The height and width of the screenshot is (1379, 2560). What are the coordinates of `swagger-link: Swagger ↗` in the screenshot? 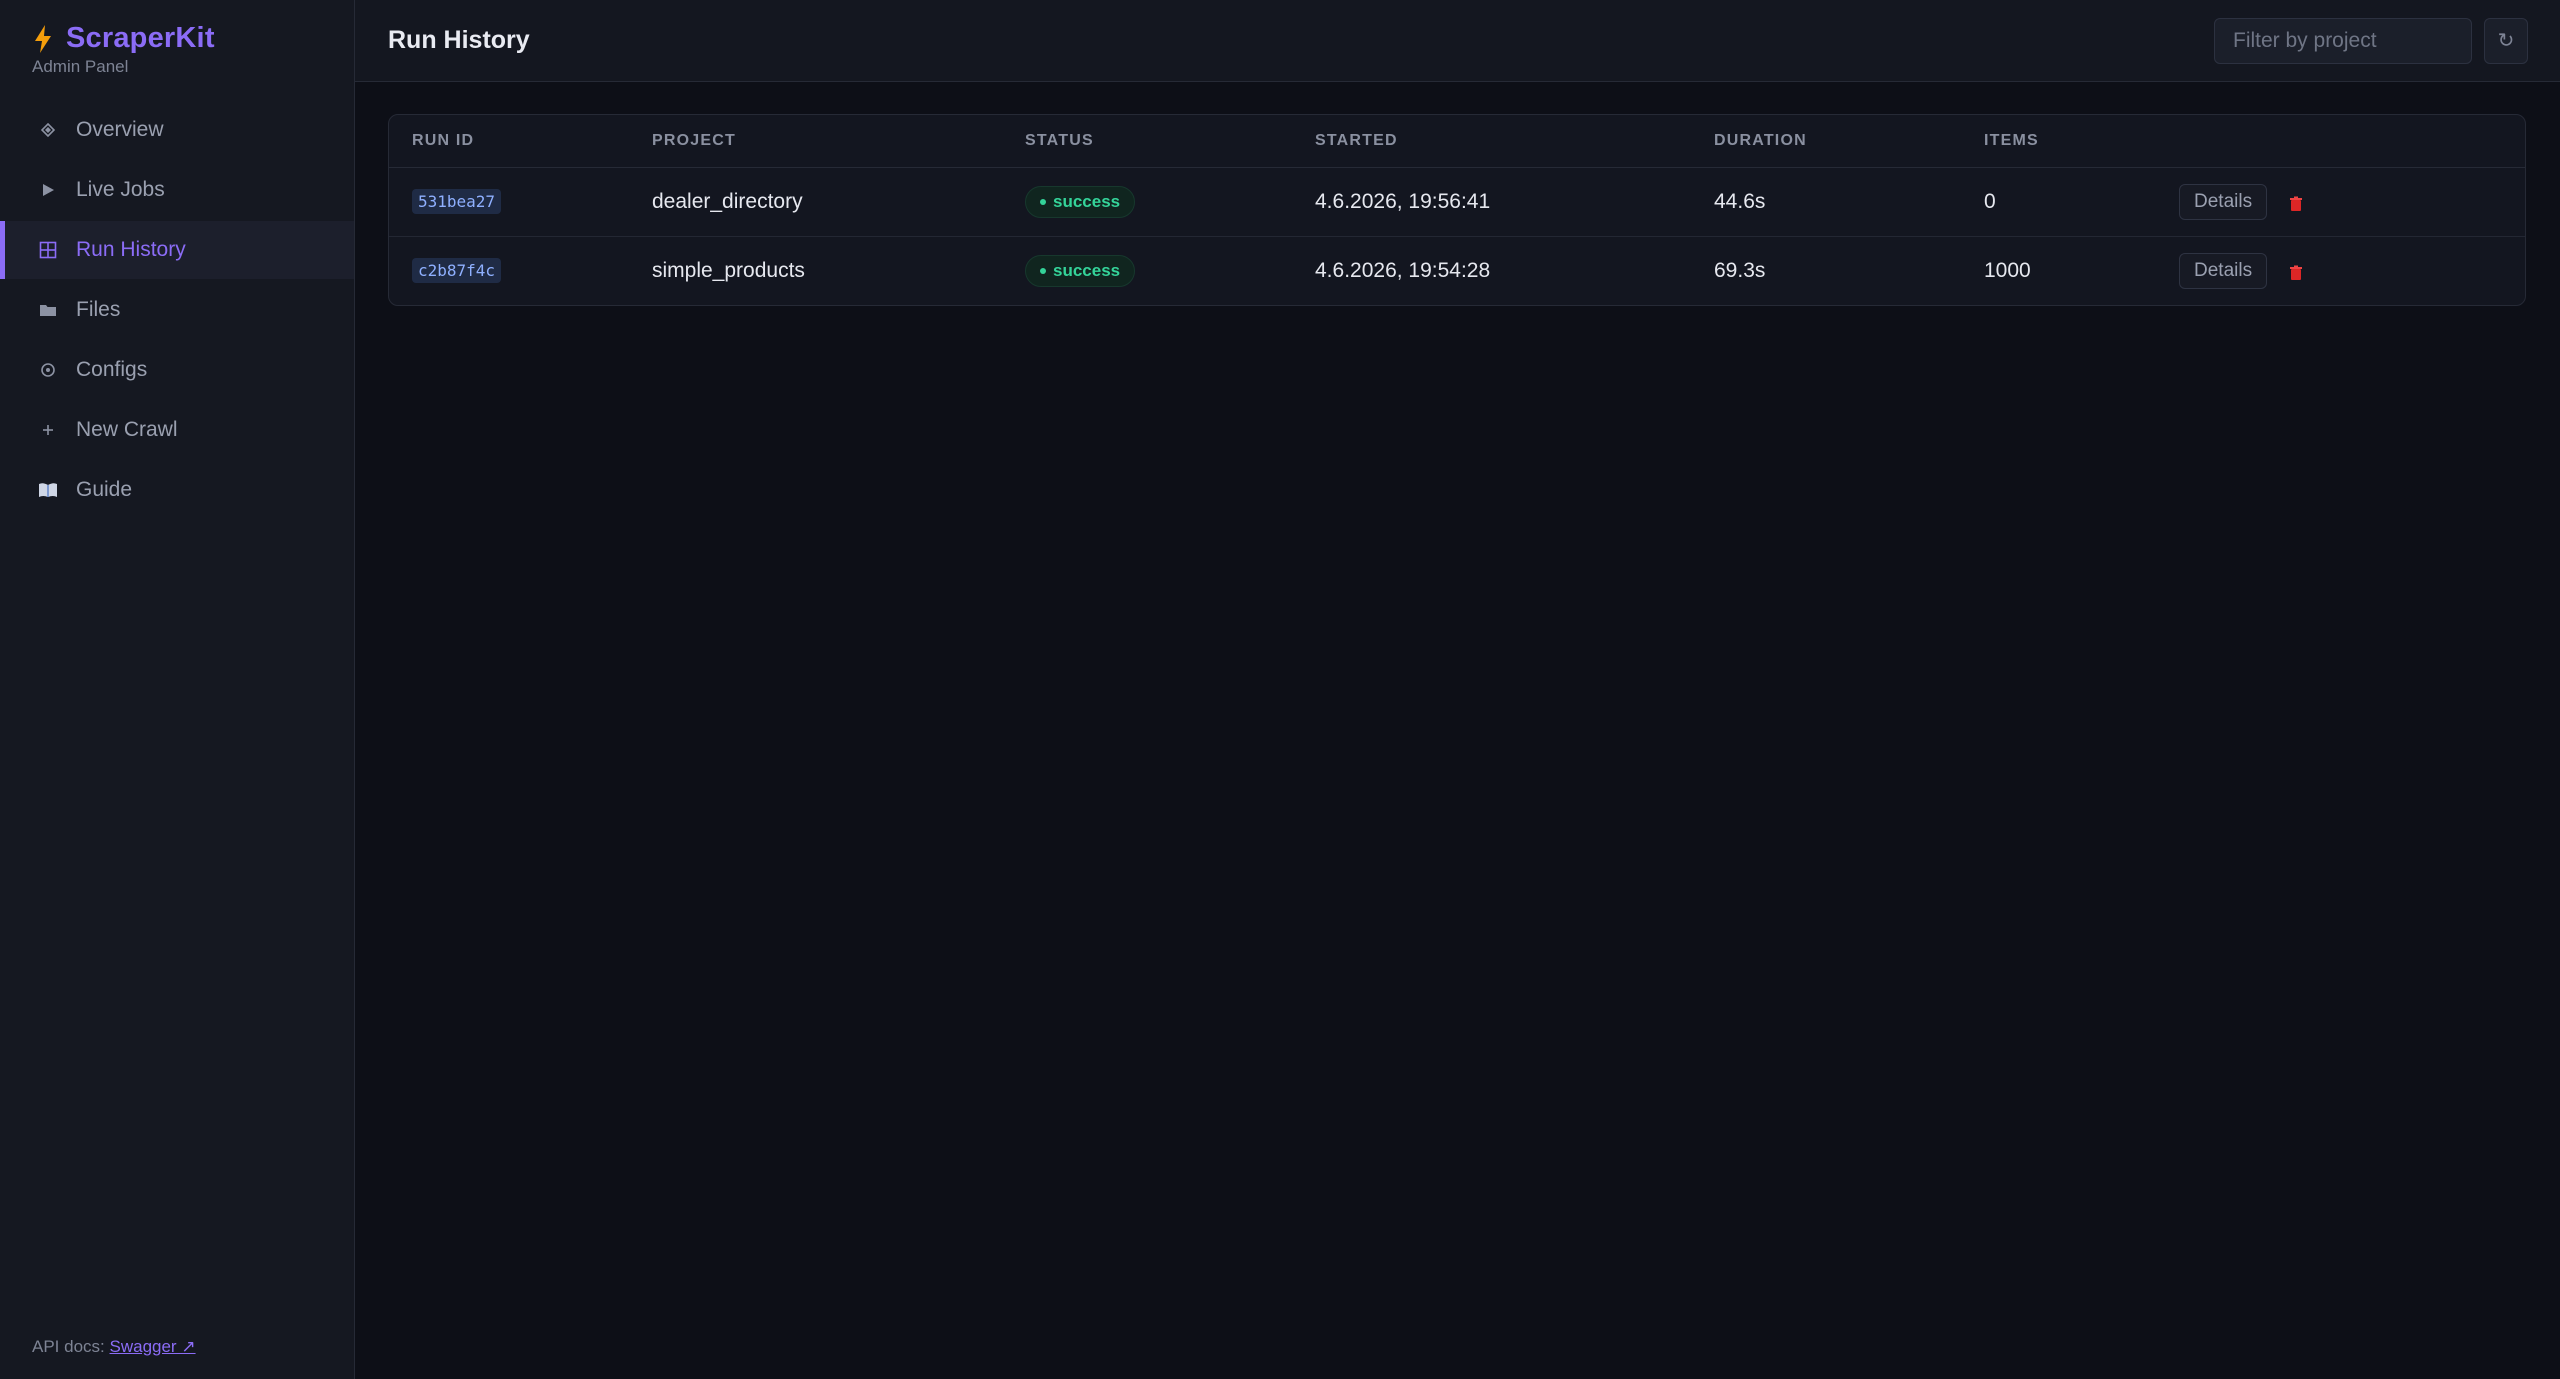 It's located at (153, 1346).